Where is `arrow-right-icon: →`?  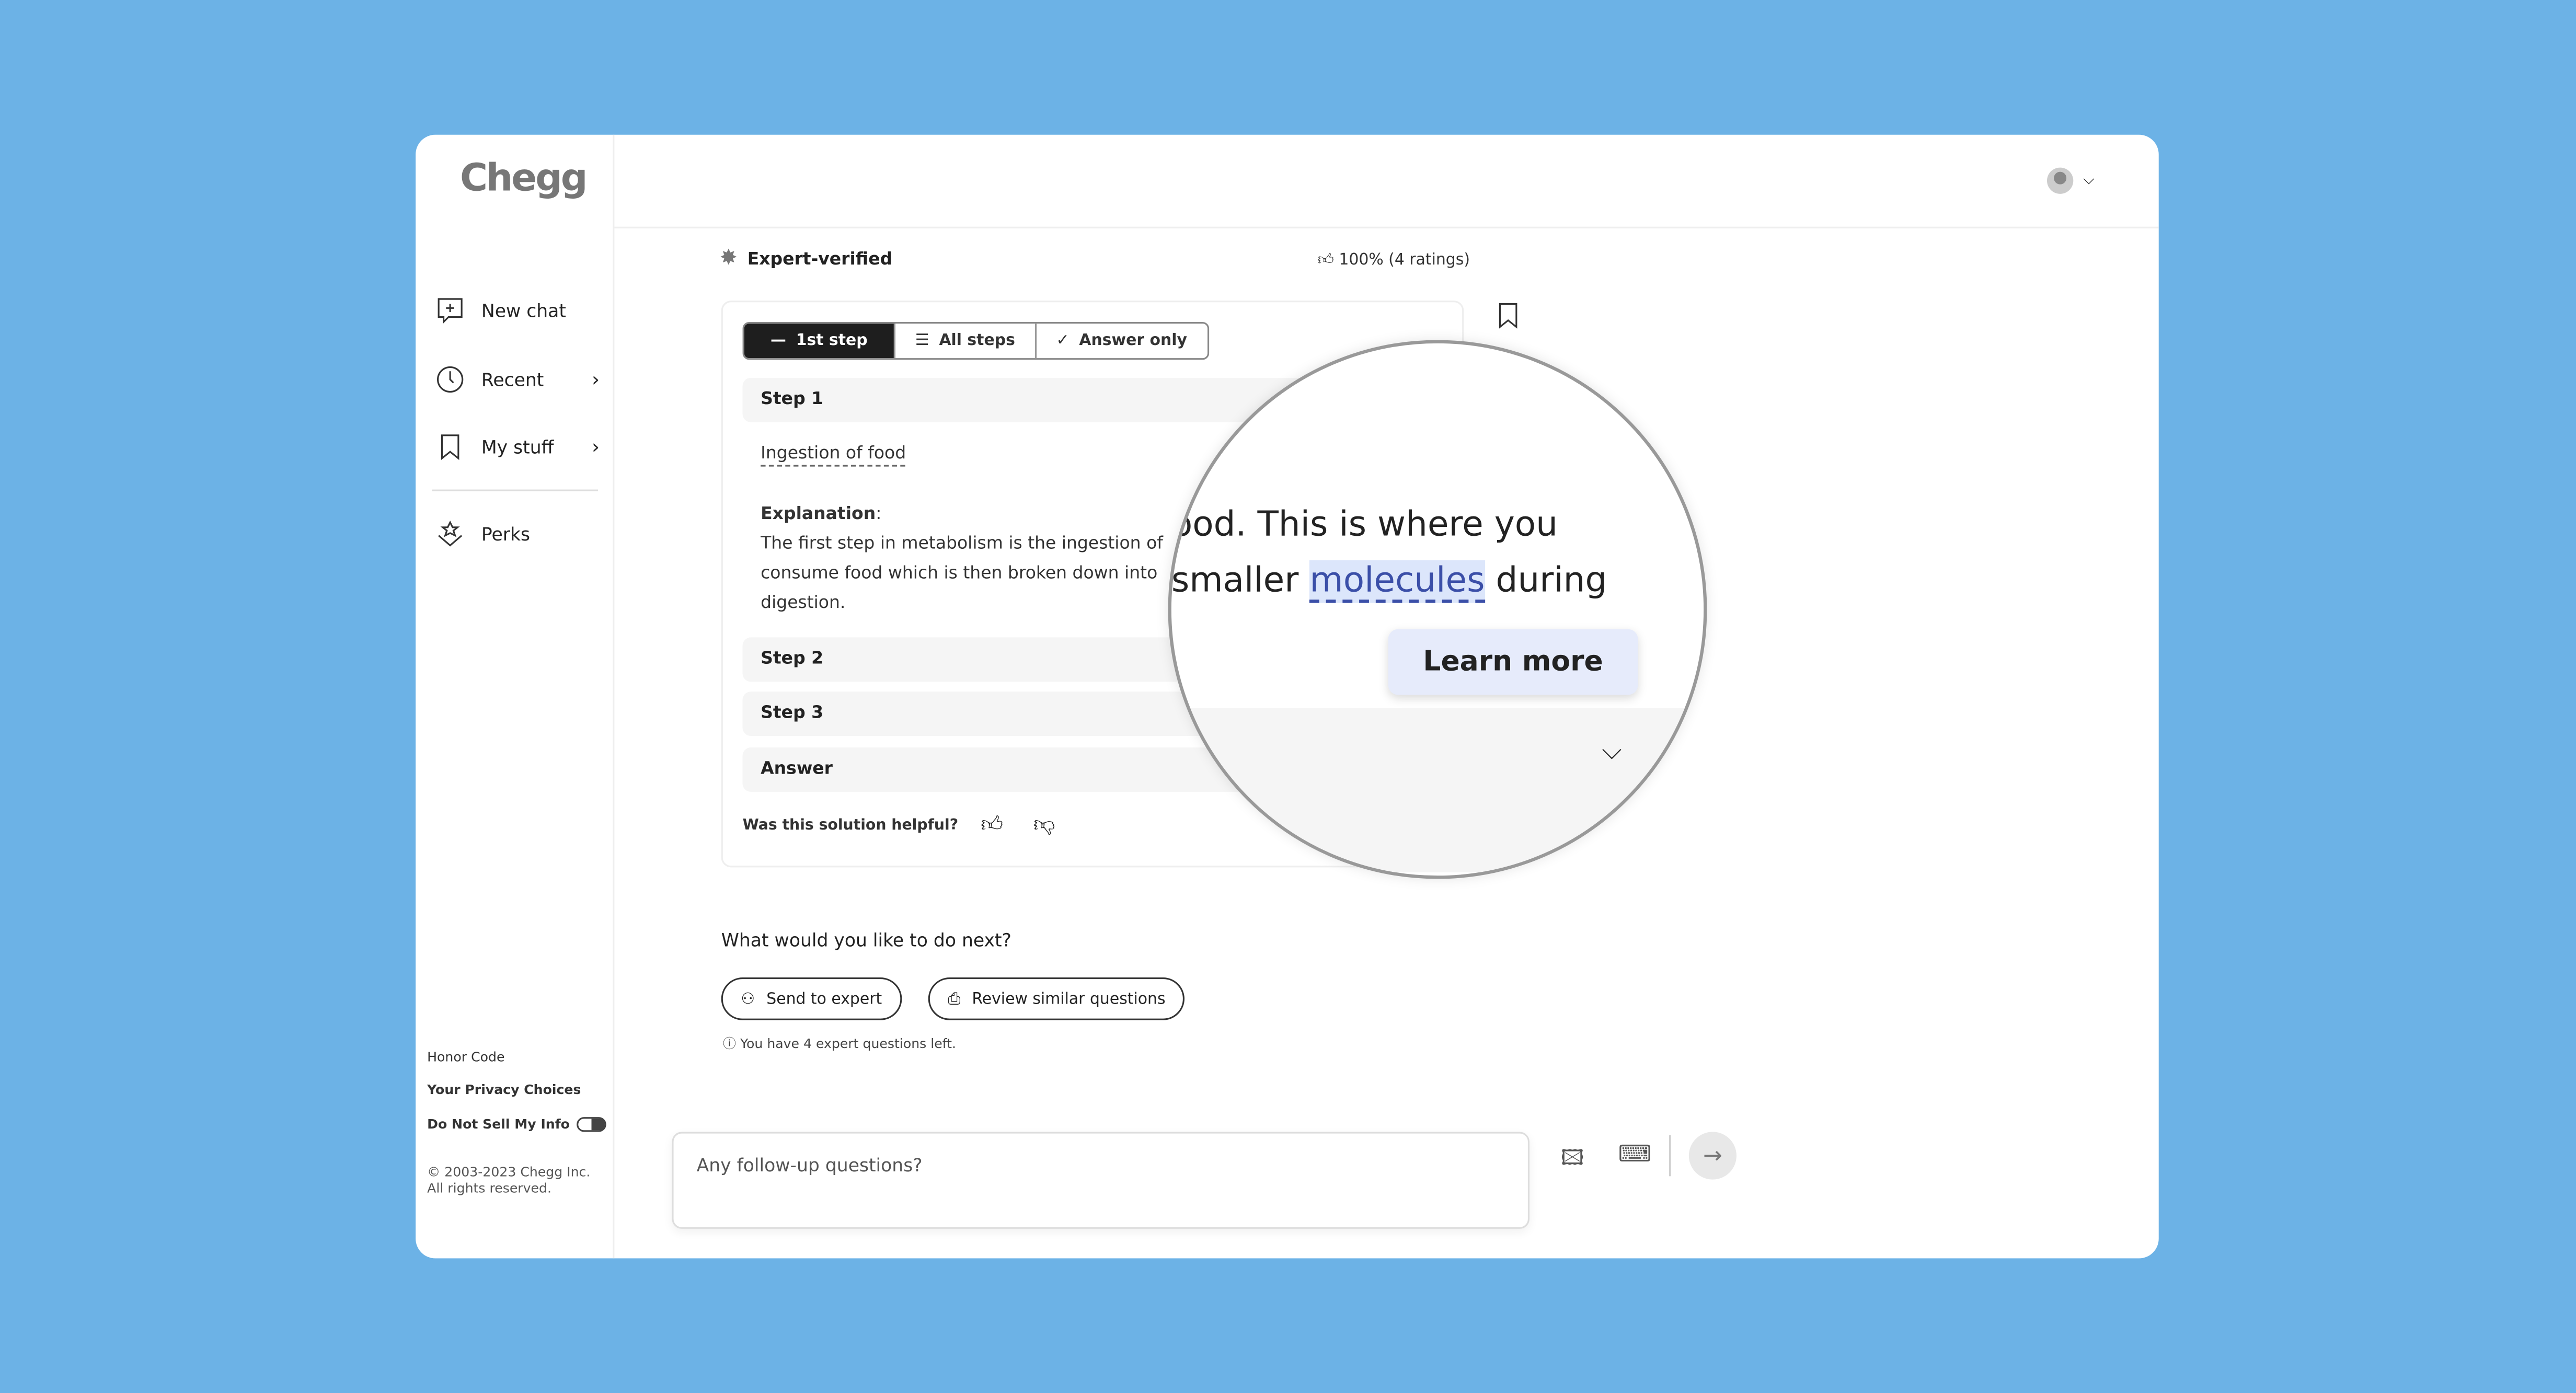 arrow-right-icon: → is located at coordinates (1712, 1155).